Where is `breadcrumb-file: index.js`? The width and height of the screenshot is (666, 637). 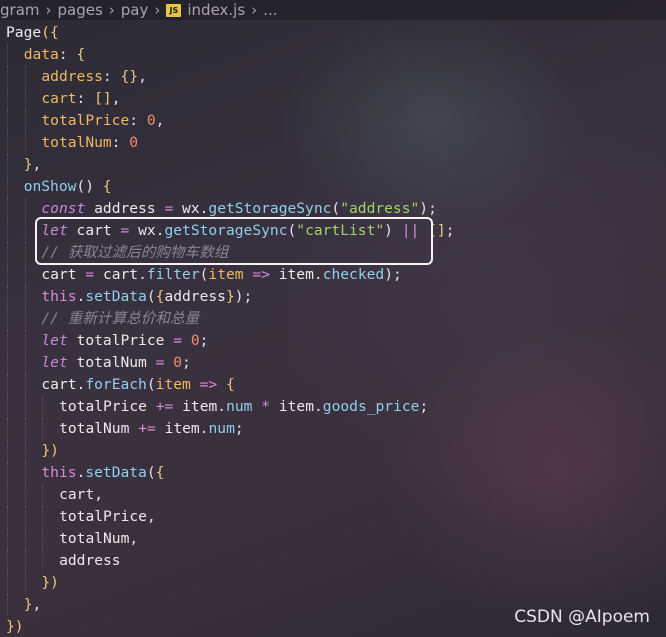
breadcrumb-file: index.js is located at coordinates (216, 10).